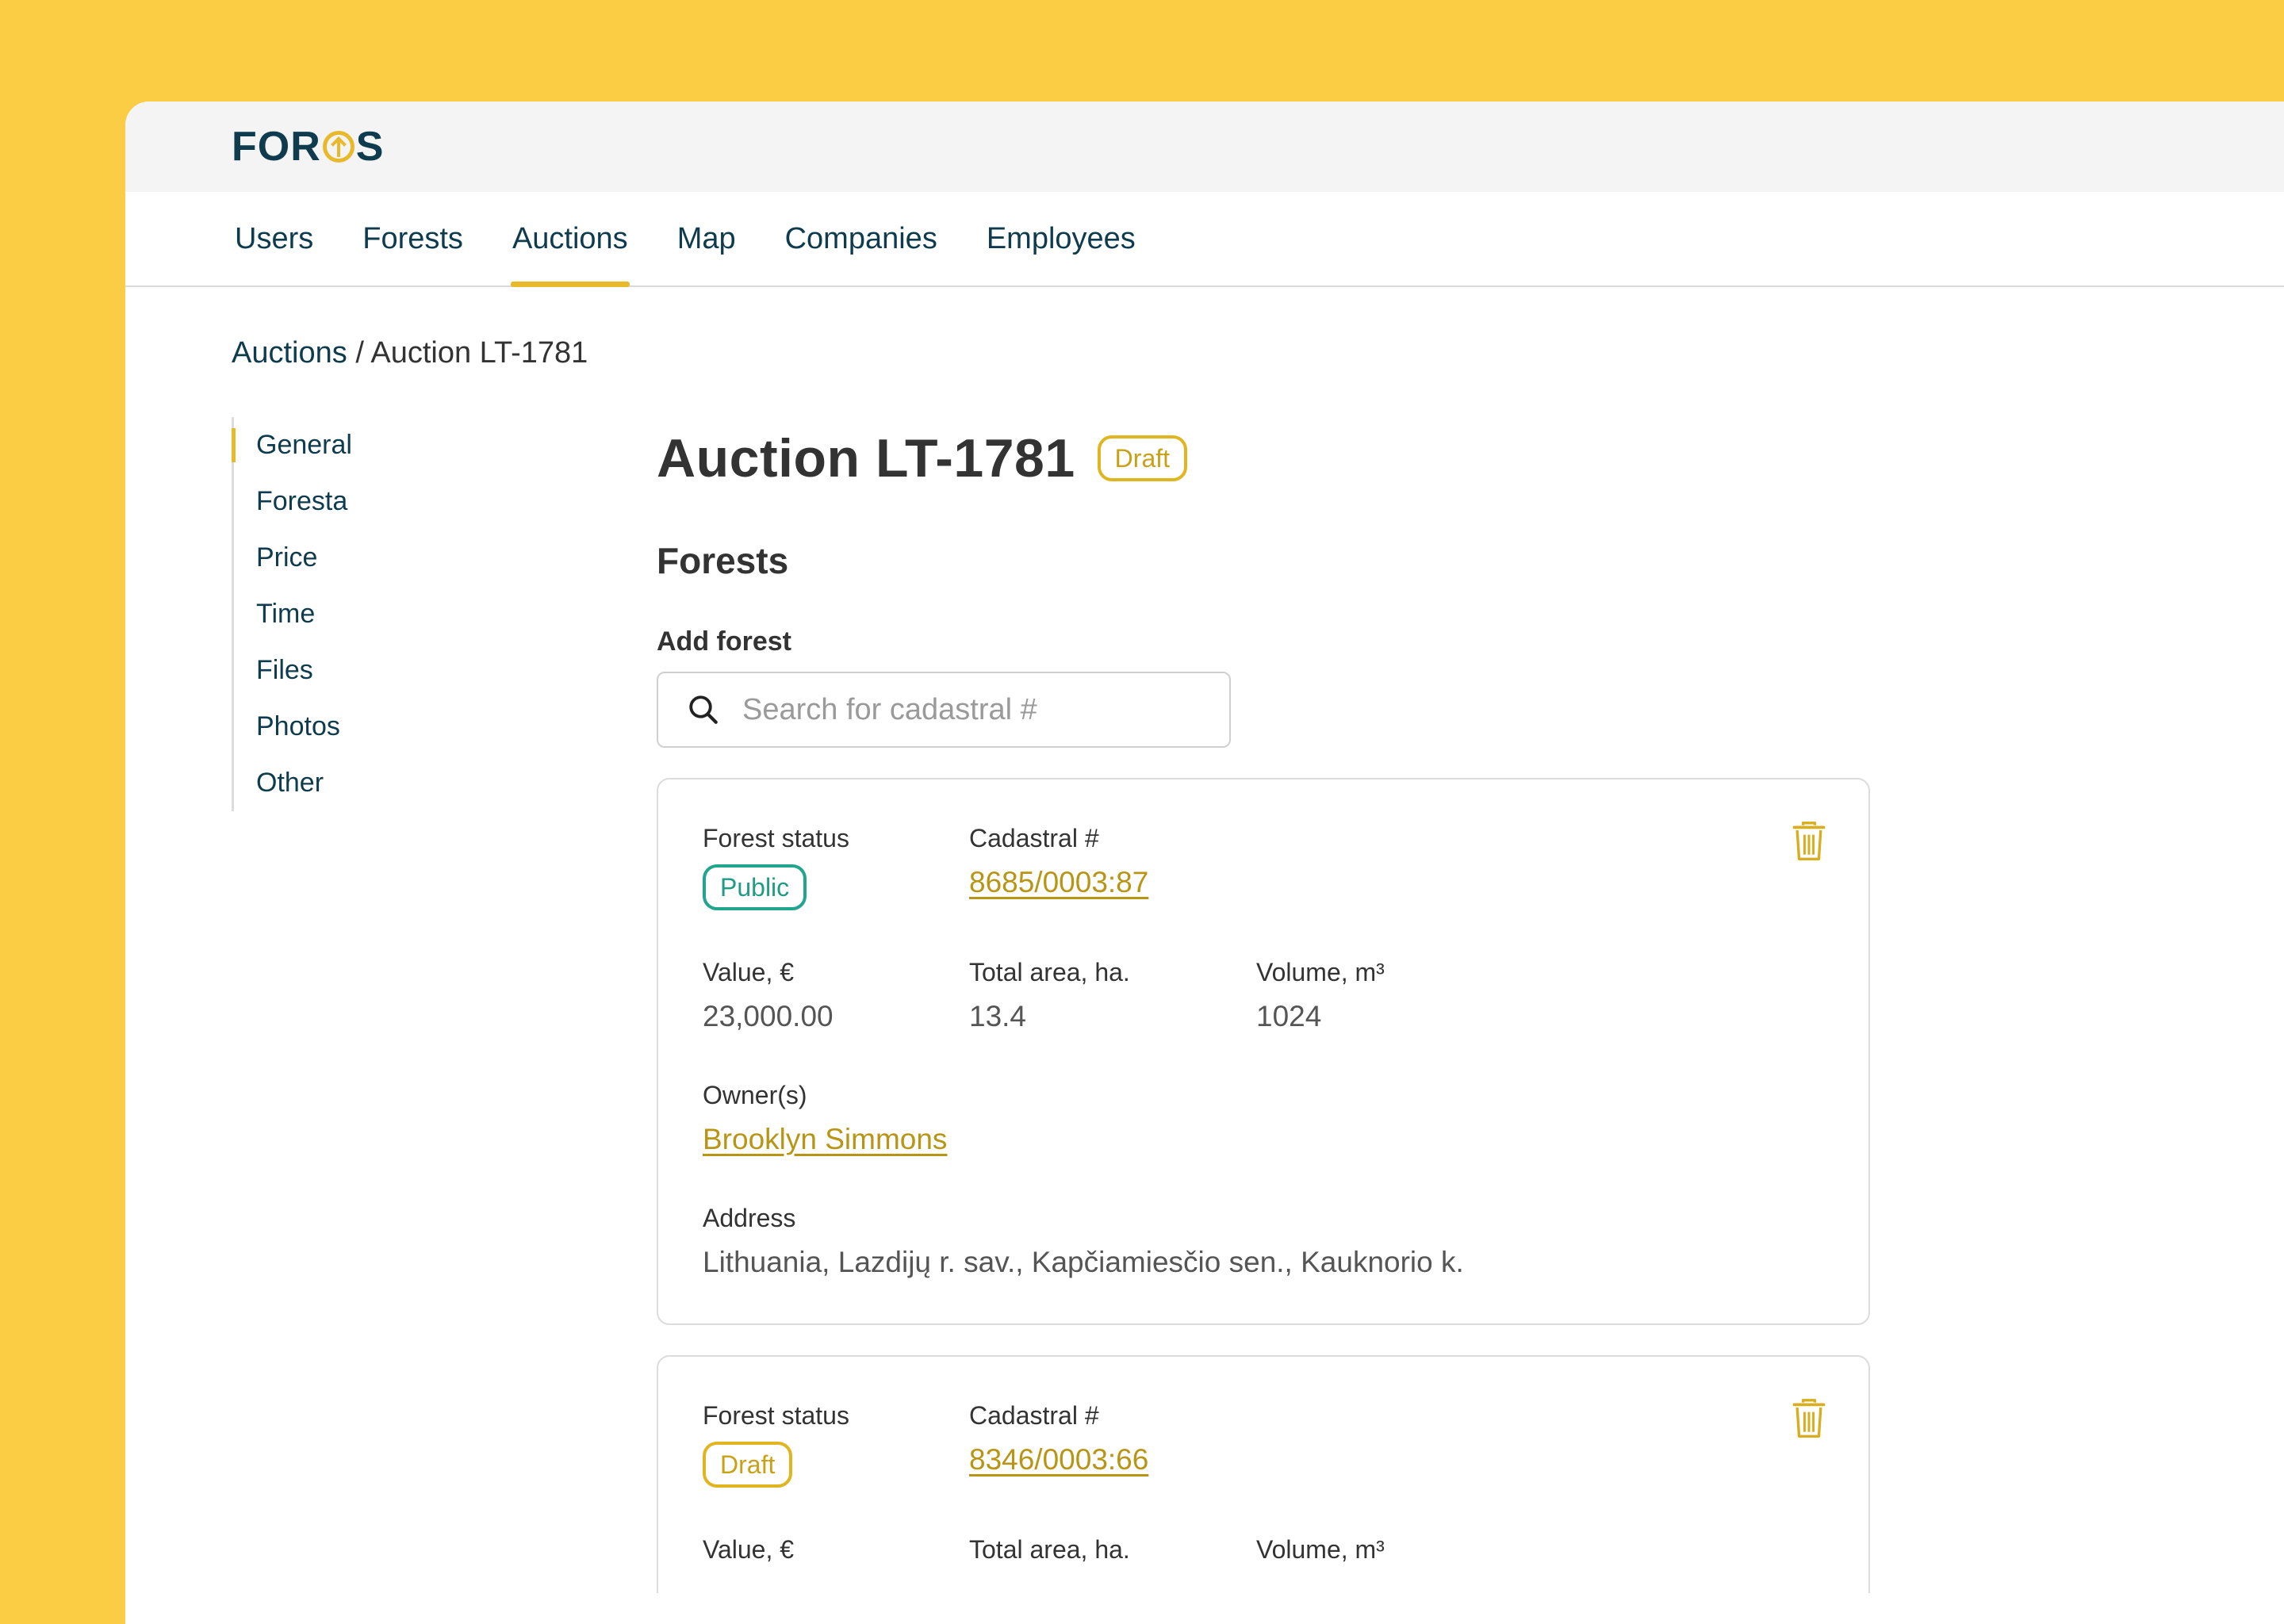 This screenshot has width=2284, height=1624. I want to click on sidebar-item-files: Files, so click(320, 670).